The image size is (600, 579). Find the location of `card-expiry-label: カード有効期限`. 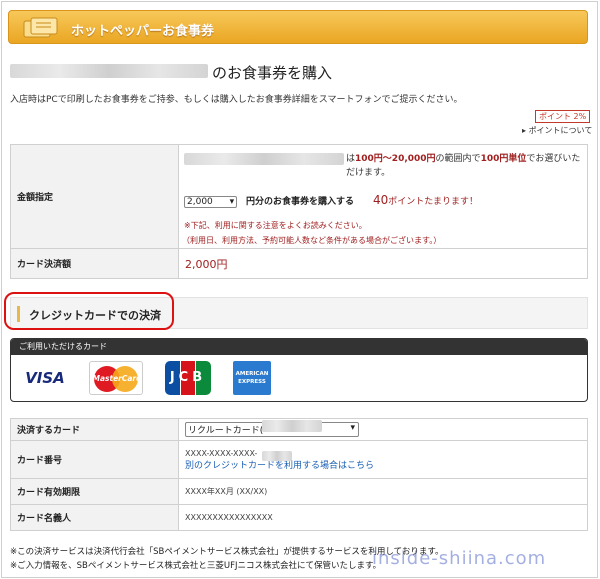

card-expiry-label: カード有効期限 is located at coordinates (94, 491).